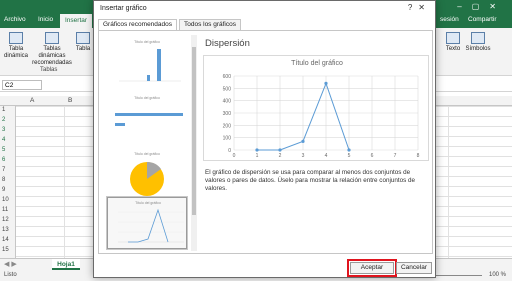 The width and height of the screenshot is (512, 281). What do you see at coordinates (32, 100) in the screenshot?
I see `column-header-a: A` at bounding box center [32, 100].